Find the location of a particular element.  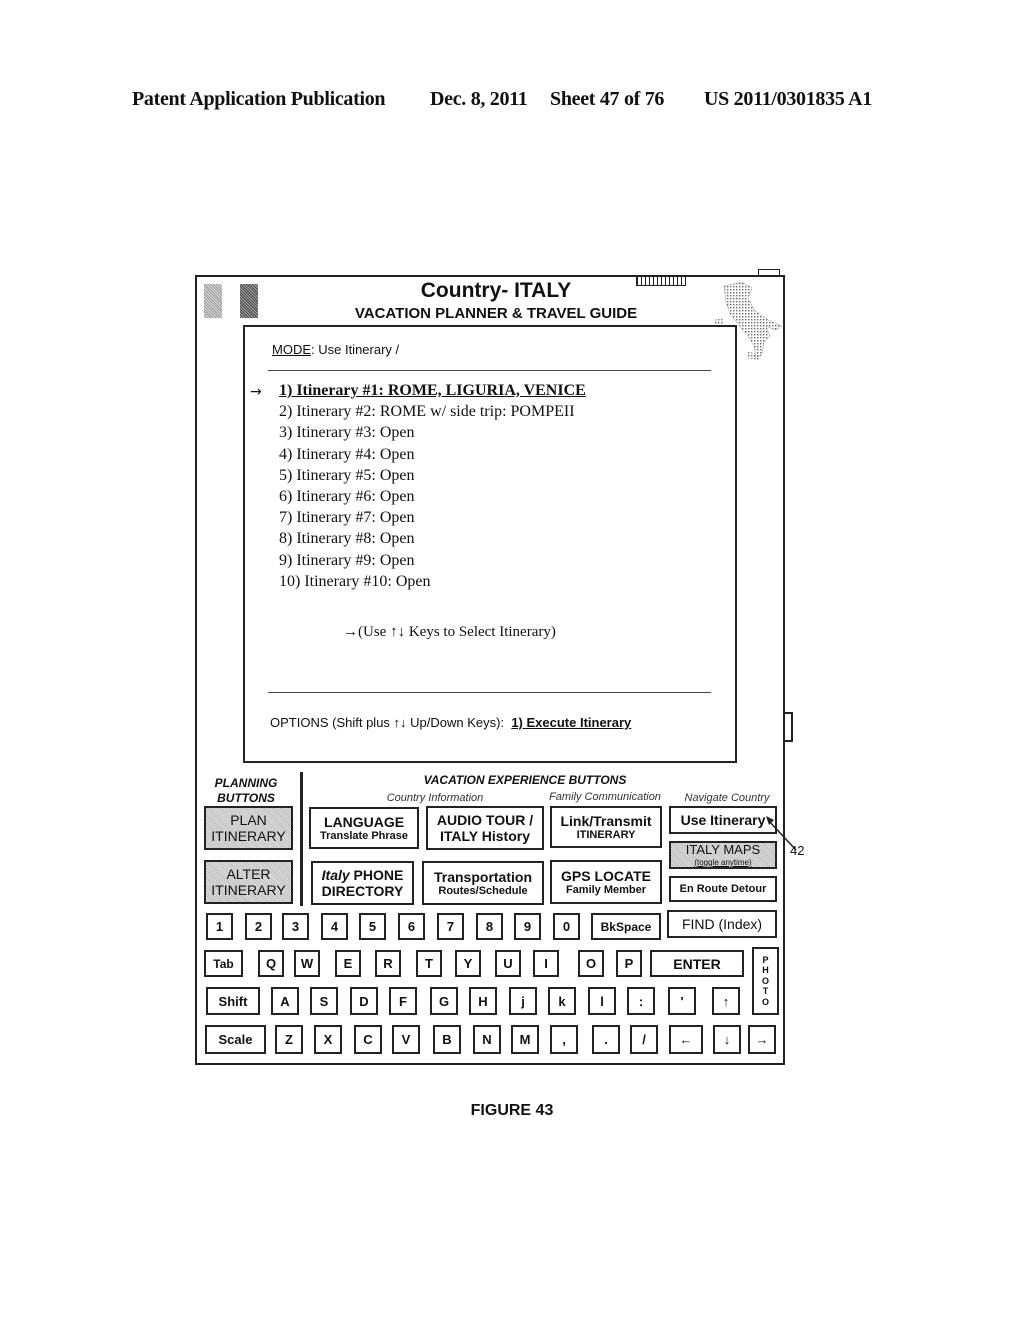

phone-directory-button: Italy PHONE DIRECTORY is located at coordinates (362, 883).